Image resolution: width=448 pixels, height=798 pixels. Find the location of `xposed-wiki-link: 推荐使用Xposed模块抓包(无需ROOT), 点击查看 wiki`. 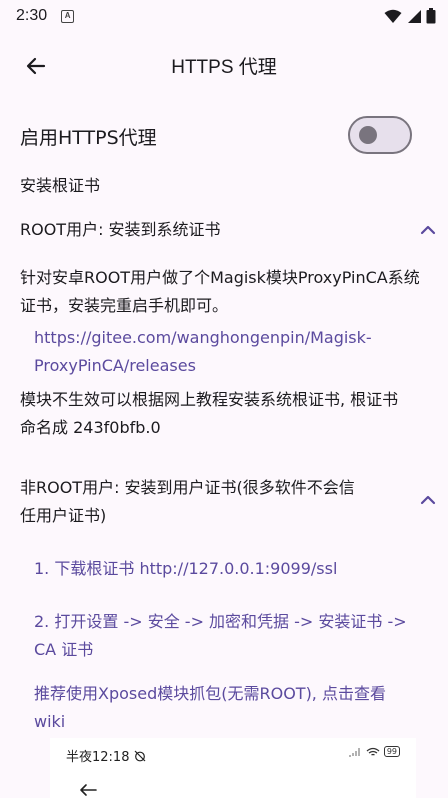

xposed-wiki-link: 推荐使用Xposed模块抓包(无需ROOT), 点击查看 wiki is located at coordinates (231, 708).